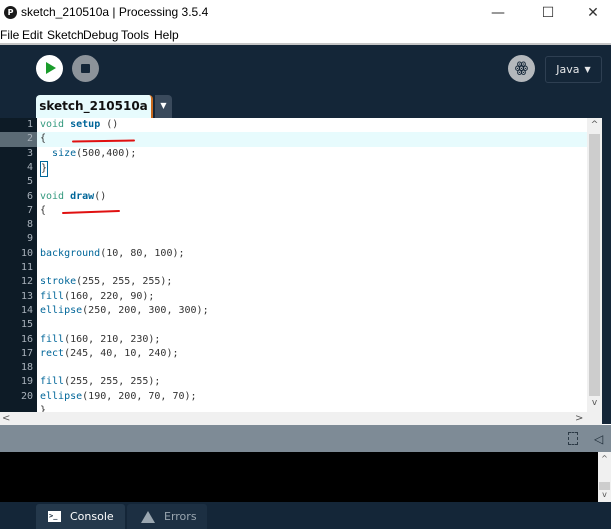 The image size is (611, 529). I want to click on tab-sketch: sketch_210510a, so click(94, 106).